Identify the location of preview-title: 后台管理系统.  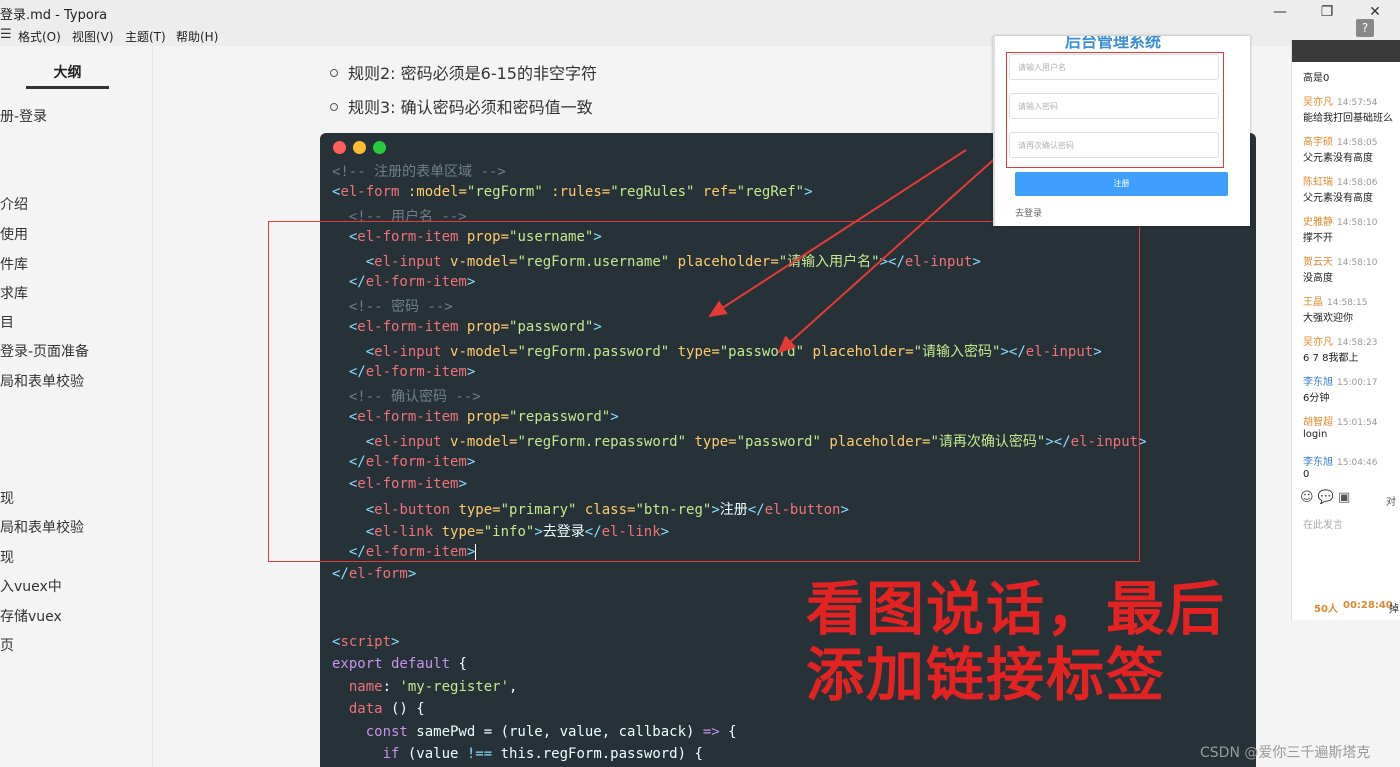
(1113, 43).